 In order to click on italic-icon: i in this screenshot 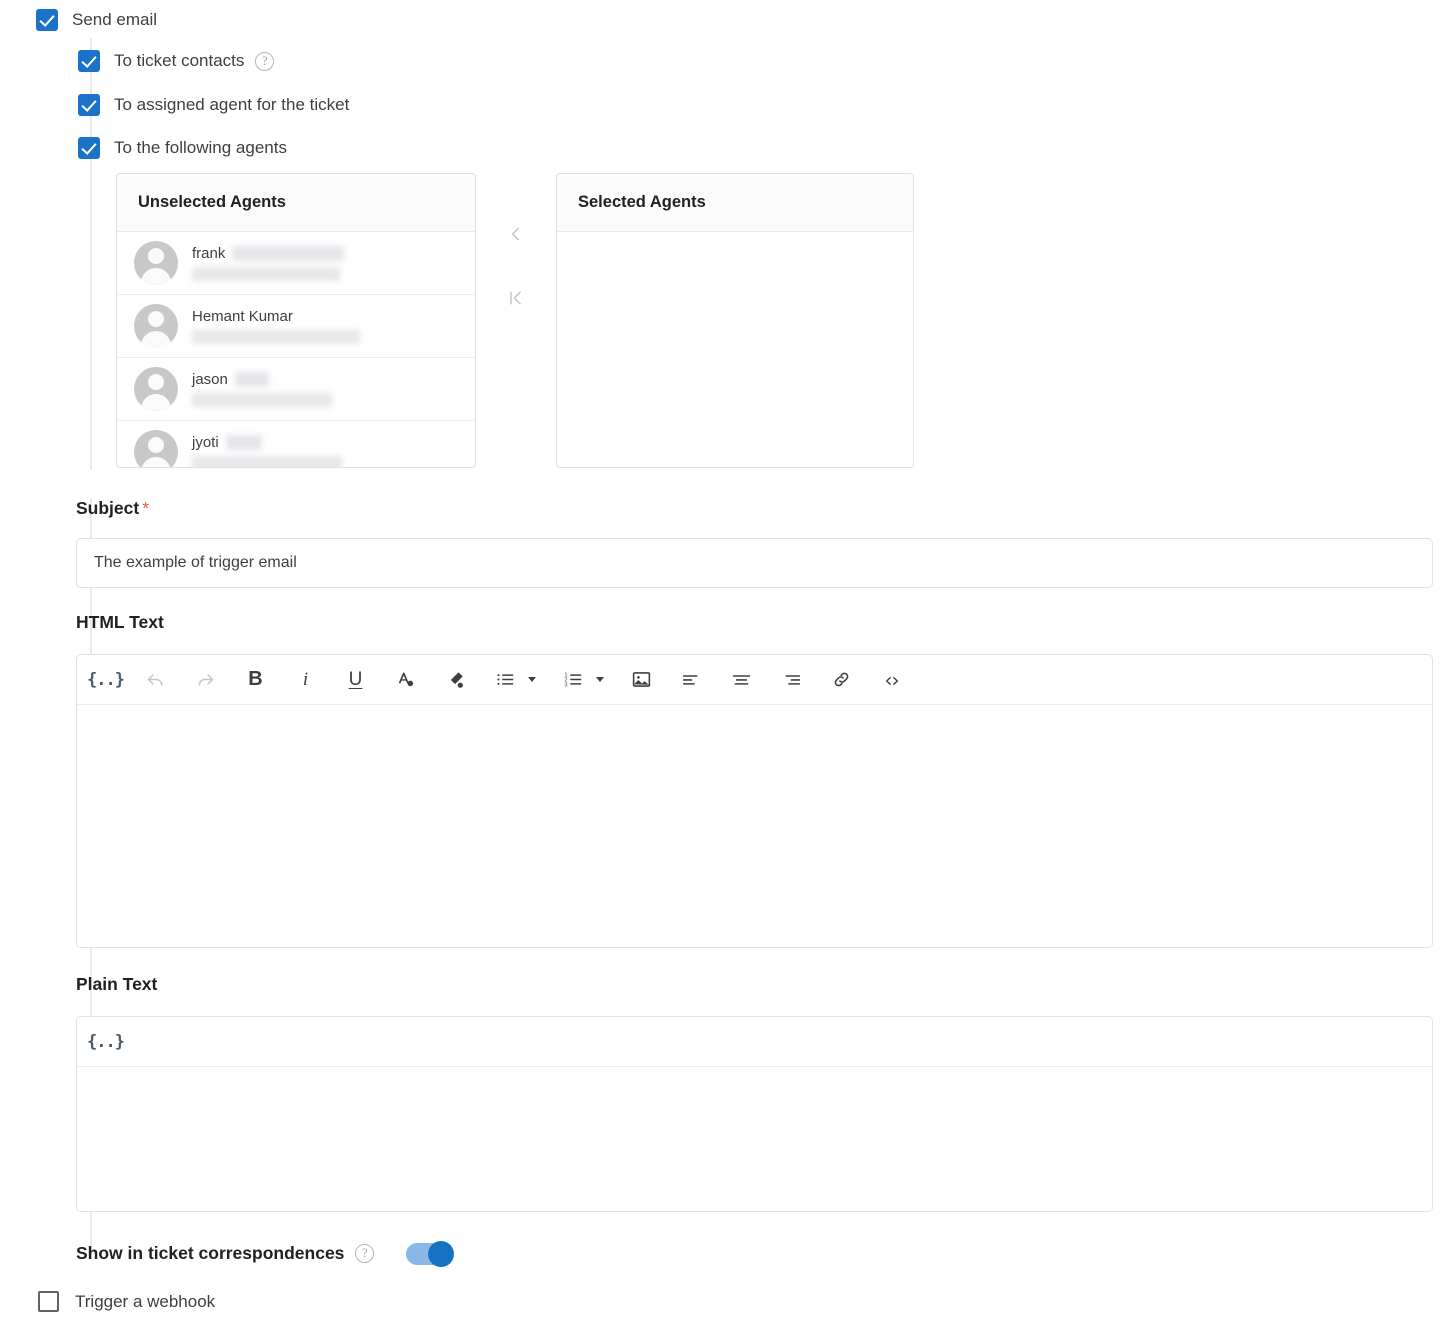, I will do `click(305, 680)`.